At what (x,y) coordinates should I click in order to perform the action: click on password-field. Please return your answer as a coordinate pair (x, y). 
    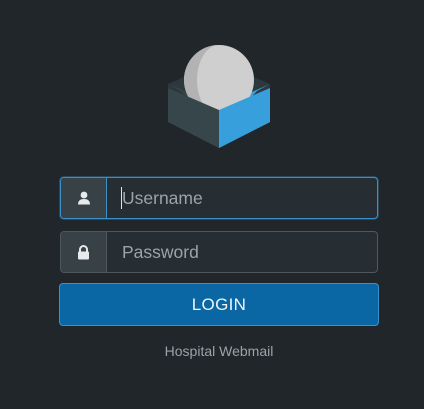
    Looking at the image, I should click on (219, 252).